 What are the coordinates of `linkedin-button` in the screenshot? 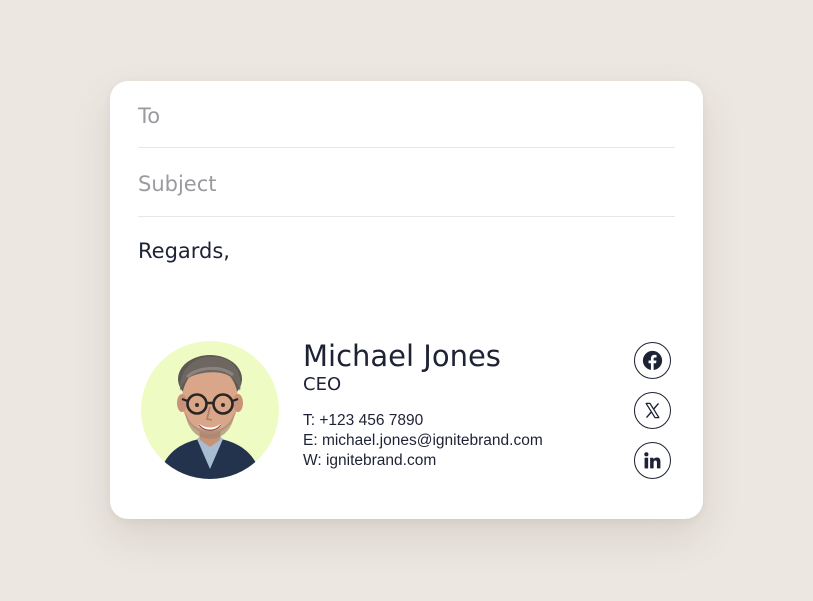 It's located at (652, 460).